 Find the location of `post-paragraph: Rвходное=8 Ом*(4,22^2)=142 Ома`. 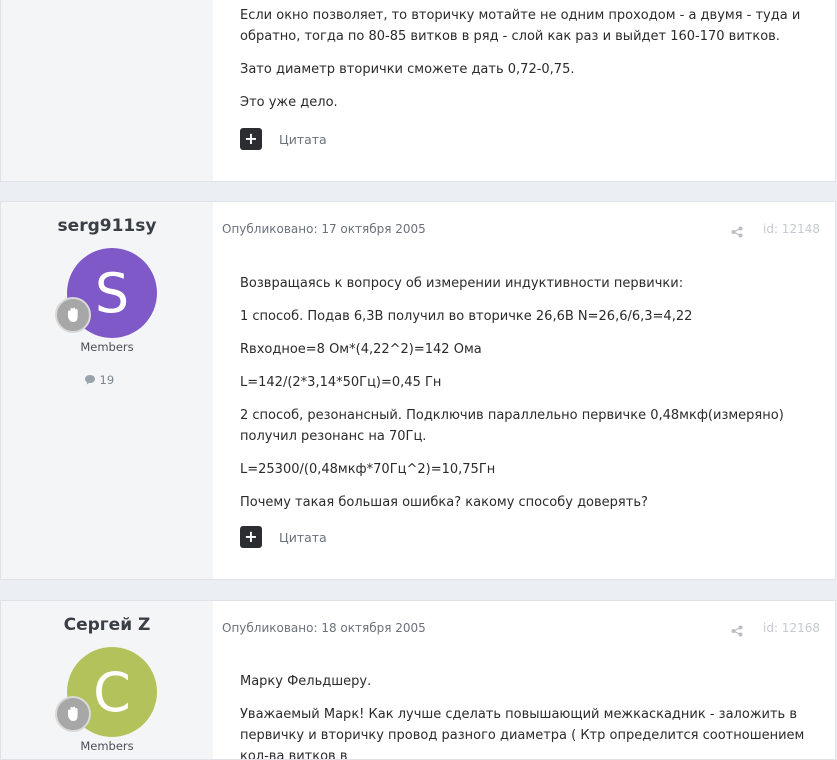

post-paragraph: Rвходное=8 Ом*(4,22^2)=142 Ома is located at coordinates (361, 349).